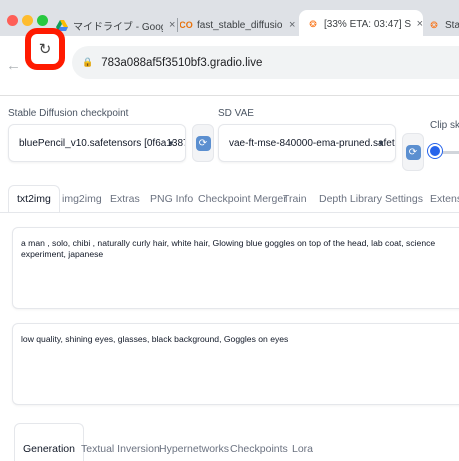 This screenshot has height=461, width=459. What do you see at coordinates (49, 442) in the screenshot?
I see `tab-generation: Generation` at bounding box center [49, 442].